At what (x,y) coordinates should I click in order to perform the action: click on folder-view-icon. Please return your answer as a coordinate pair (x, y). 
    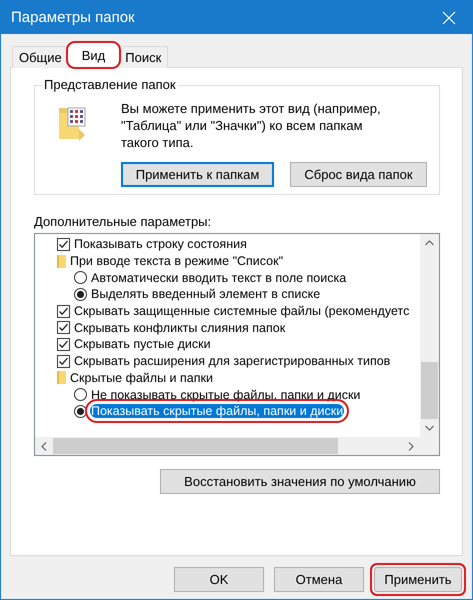
    Looking at the image, I should click on (72, 124).